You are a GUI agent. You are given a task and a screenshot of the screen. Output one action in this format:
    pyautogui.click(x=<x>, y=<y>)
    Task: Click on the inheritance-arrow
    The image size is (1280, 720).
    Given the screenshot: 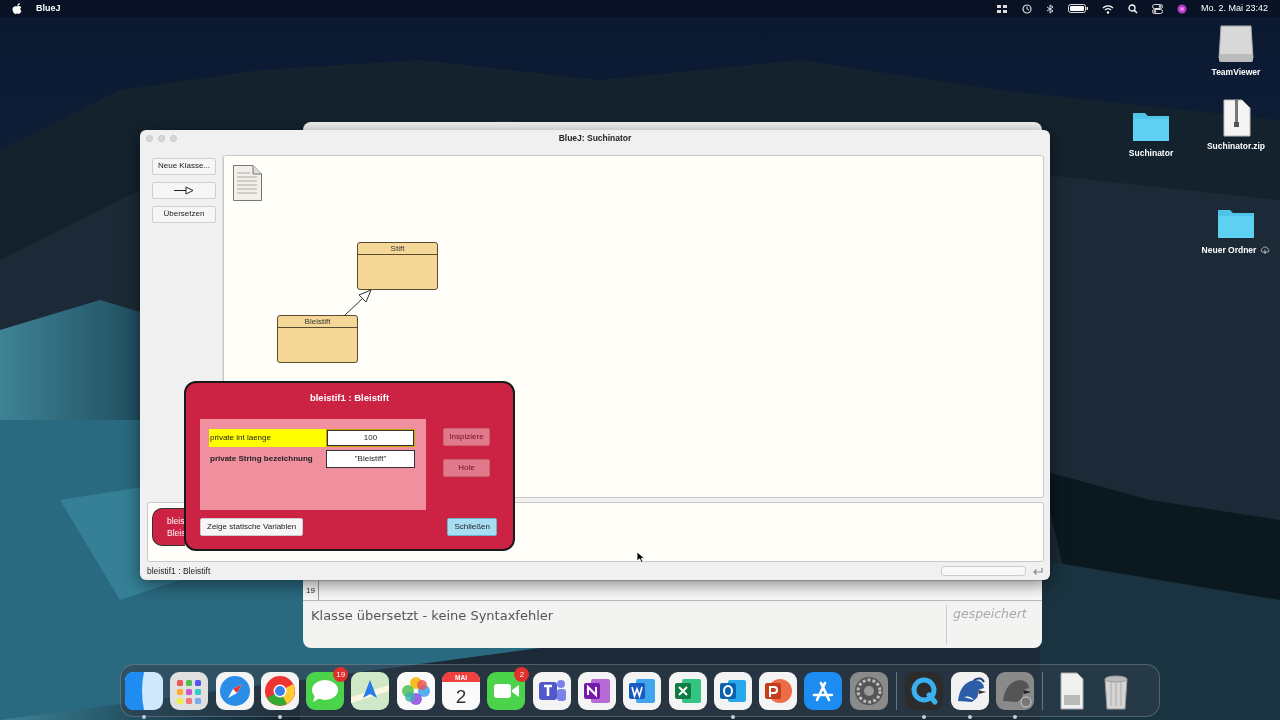 What is the action you would take?
    pyautogui.click(x=358, y=302)
    